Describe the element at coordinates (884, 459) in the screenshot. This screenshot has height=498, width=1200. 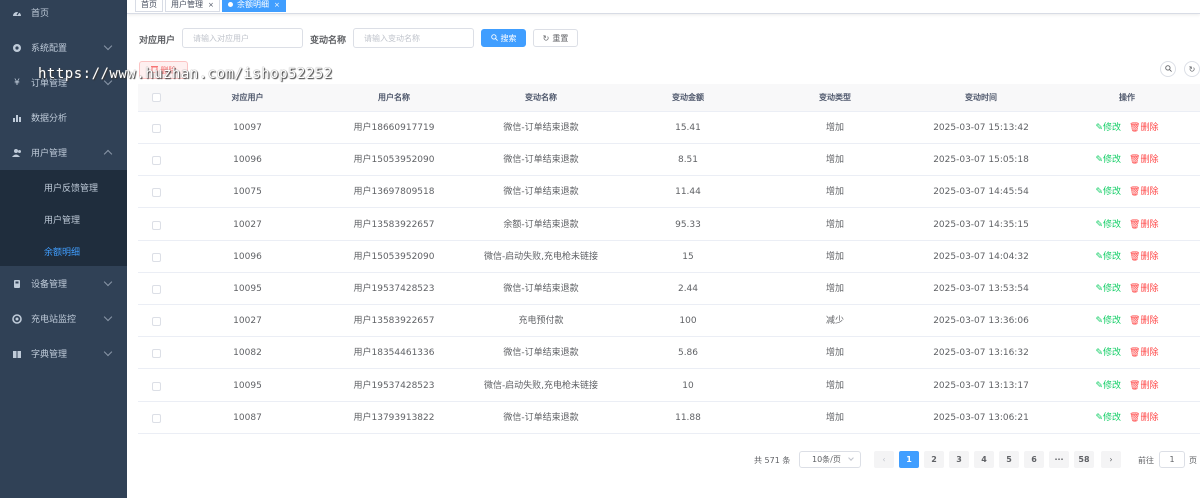
I see `prev-page-button: ‹` at that location.